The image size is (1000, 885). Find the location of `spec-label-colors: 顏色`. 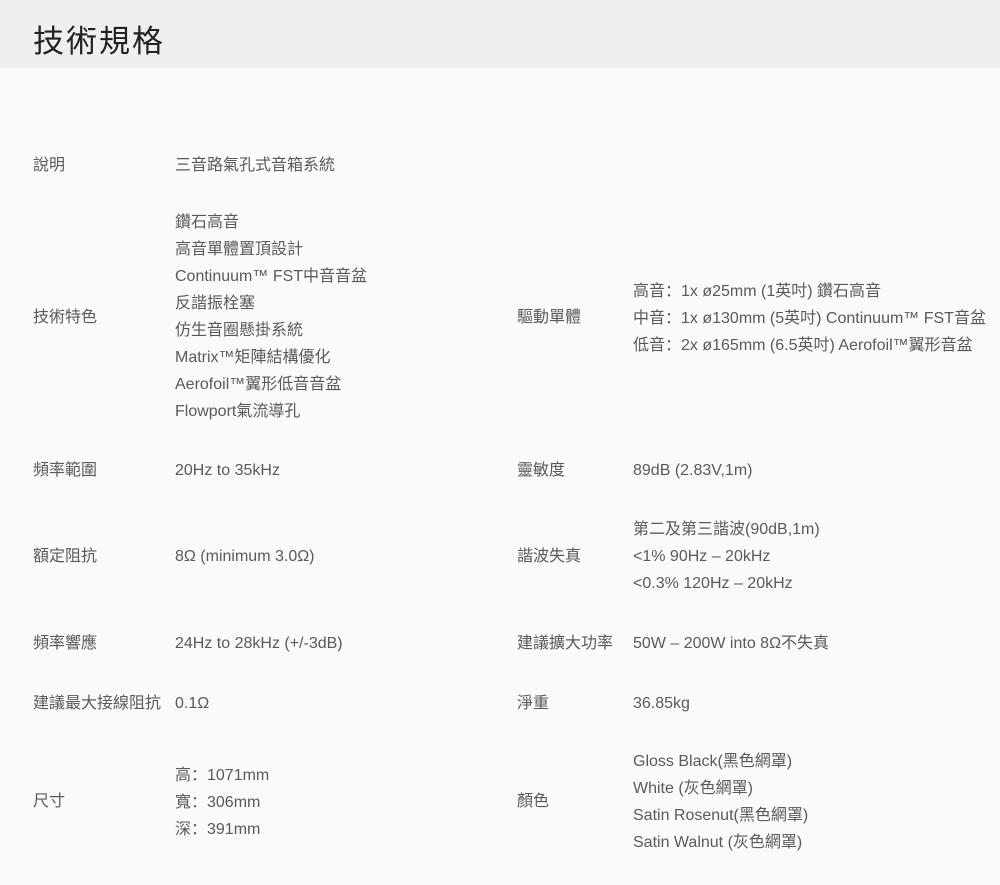

spec-label-colors: 顏色 is located at coordinates (533, 801).